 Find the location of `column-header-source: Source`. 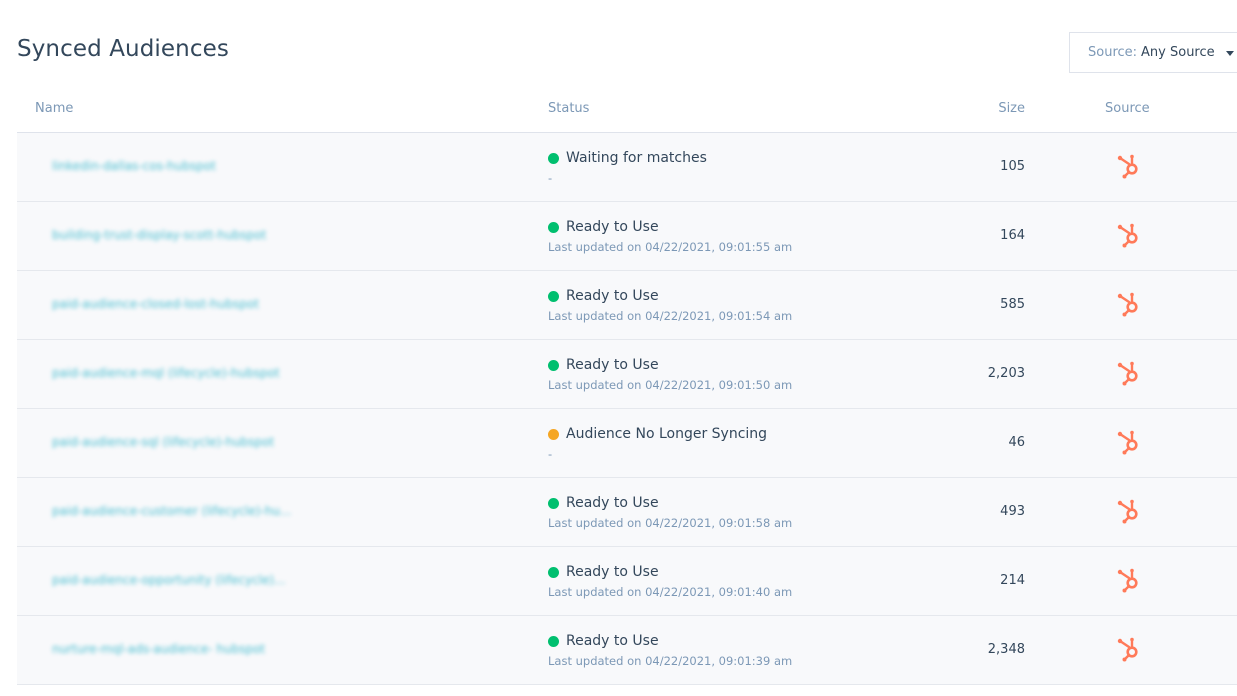

column-header-source: Source is located at coordinates (1127, 108).